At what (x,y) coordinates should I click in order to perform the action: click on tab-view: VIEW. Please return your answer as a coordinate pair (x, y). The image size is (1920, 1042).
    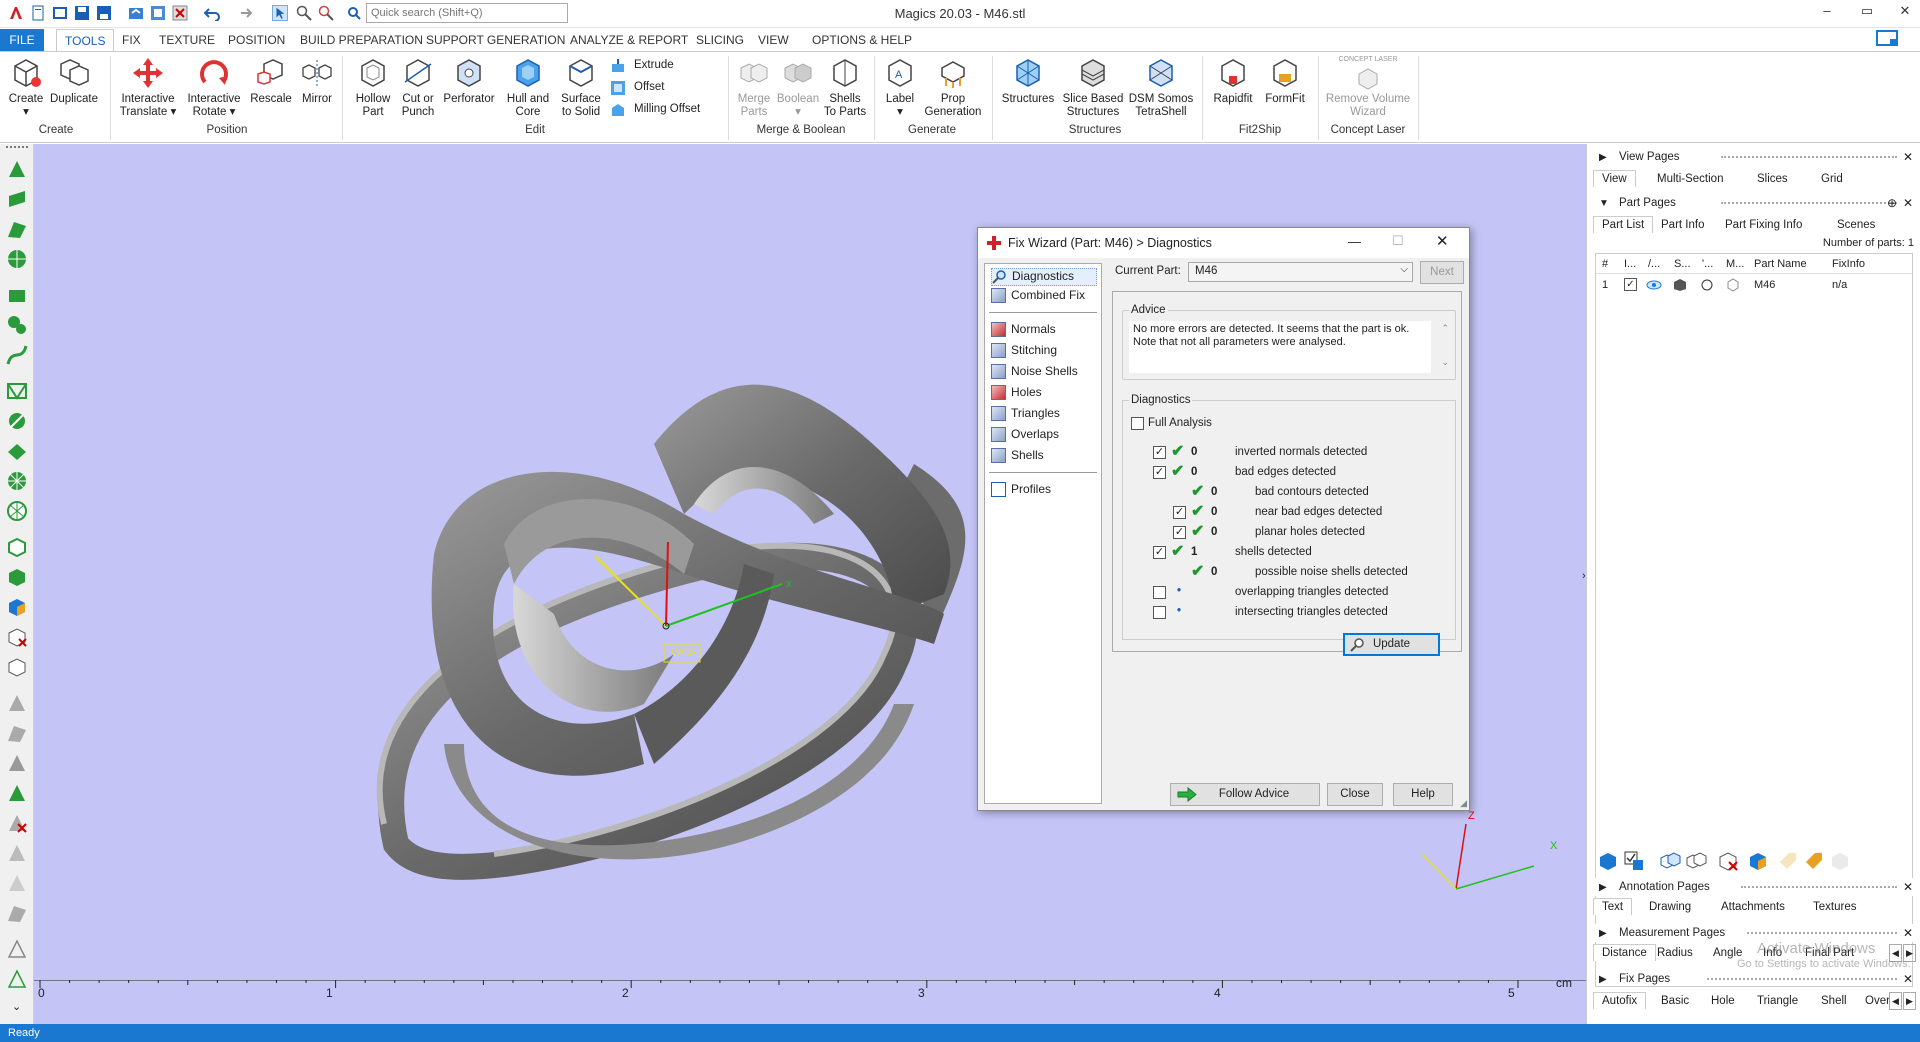
    Looking at the image, I should click on (773, 40).